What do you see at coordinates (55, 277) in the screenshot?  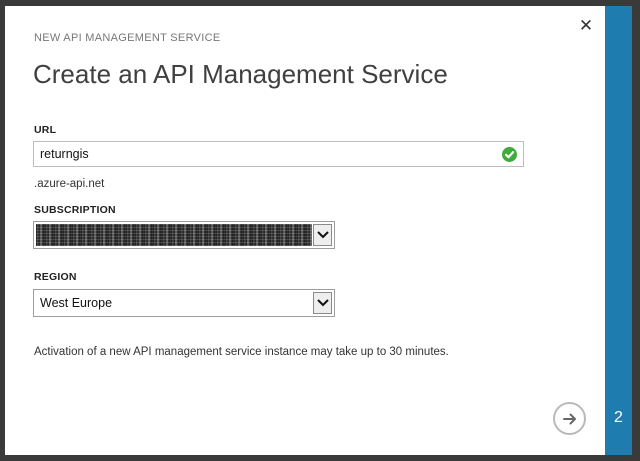 I see `region-label: REGION` at bounding box center [55, 277].